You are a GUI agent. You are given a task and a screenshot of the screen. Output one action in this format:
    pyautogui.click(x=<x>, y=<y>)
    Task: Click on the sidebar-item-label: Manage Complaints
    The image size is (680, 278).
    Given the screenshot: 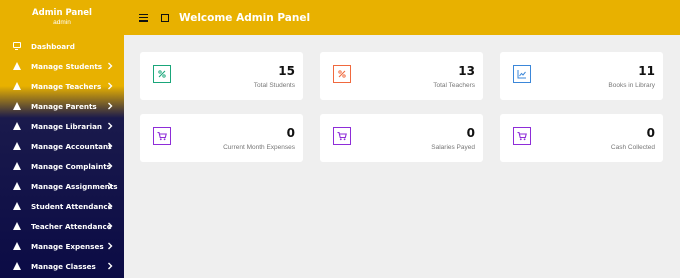 What is the action you would take?
    pyautogui.click(x=71, y=166)
    